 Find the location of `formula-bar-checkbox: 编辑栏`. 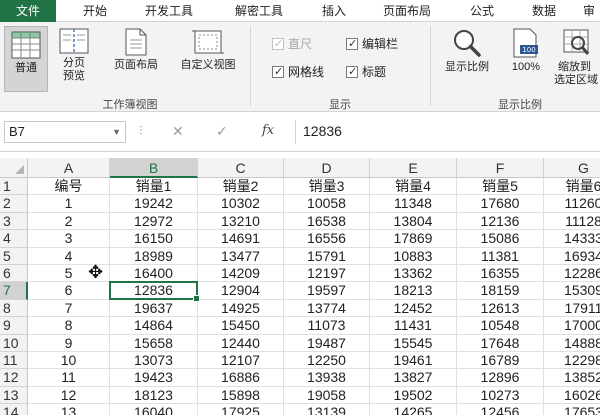

formula-bar-checkbox: 编辑栏 is located at coordinates (372, 44).